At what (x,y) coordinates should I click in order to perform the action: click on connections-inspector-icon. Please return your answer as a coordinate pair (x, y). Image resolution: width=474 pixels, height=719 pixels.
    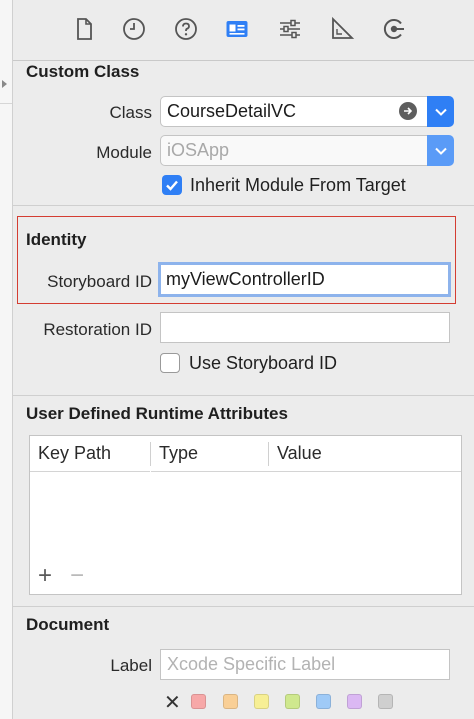
    Looking at the image, I should click on (394, 29).